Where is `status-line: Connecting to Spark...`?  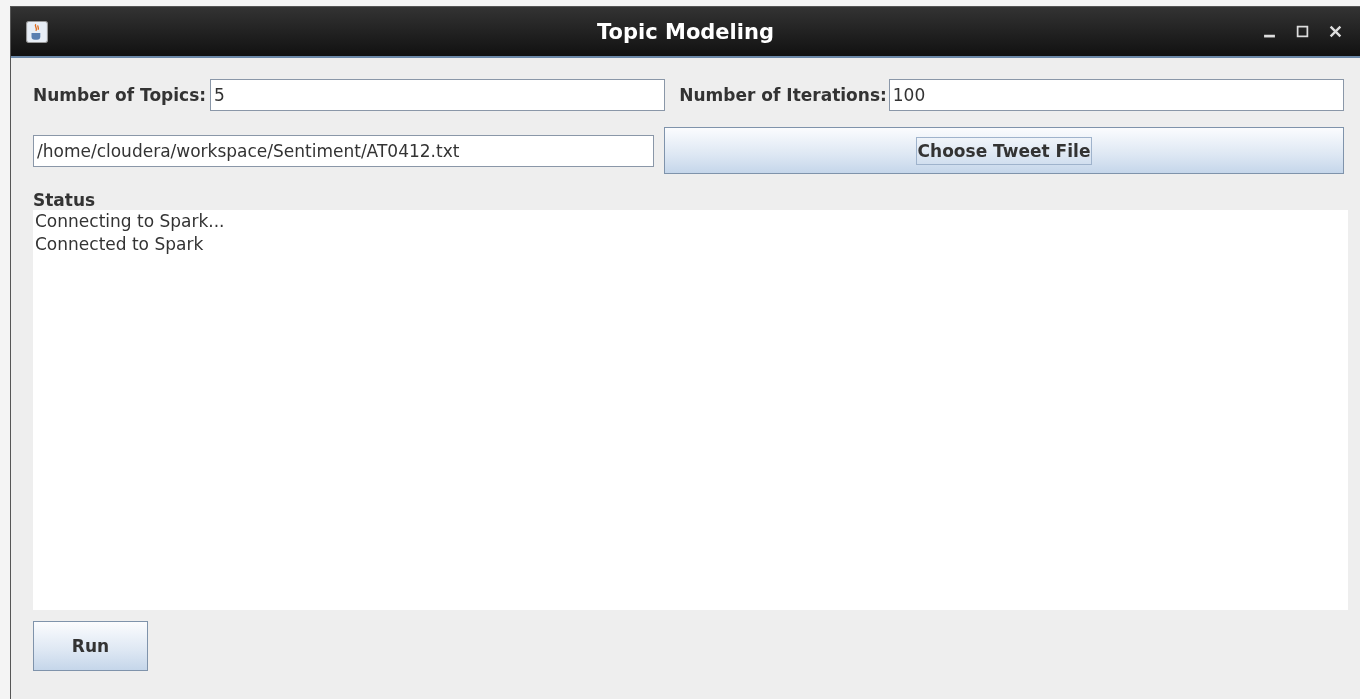
status-line: Connecting to Spark... is located at coordinates (130, 221).